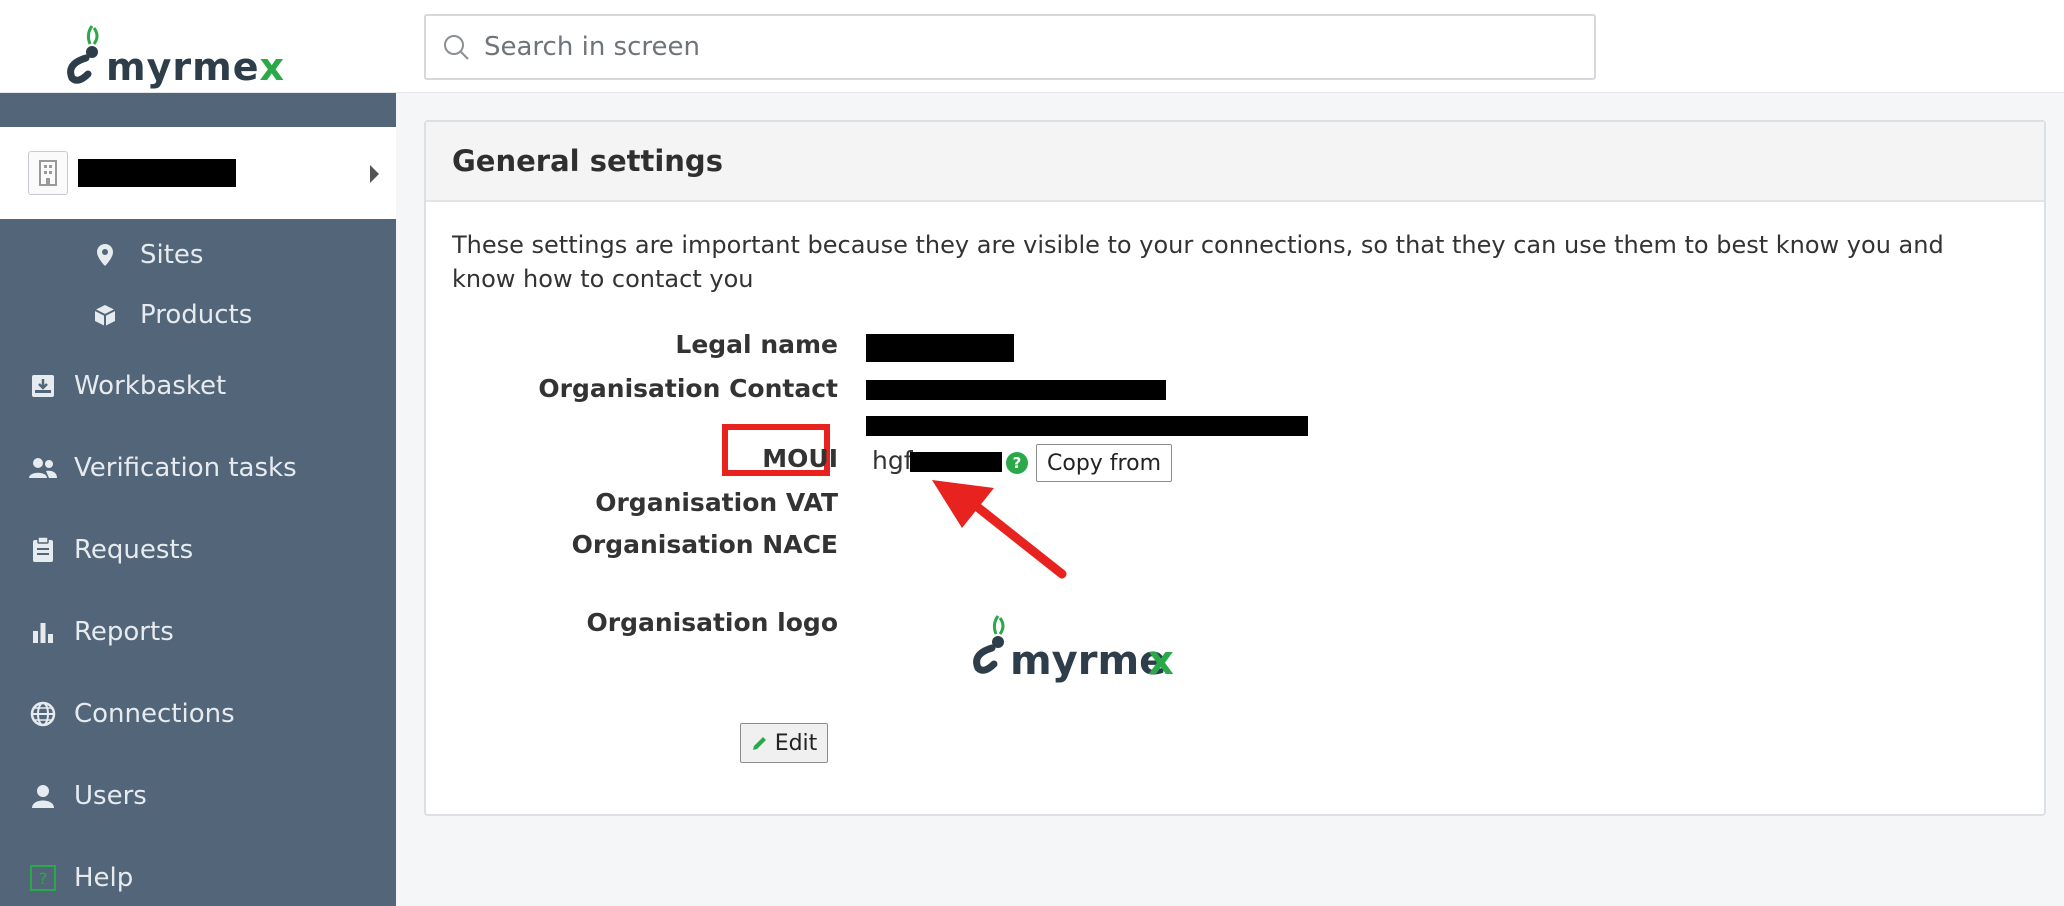 The height and width of the screenshot is (906, 2064). What do you see at coordinates (374, 174) in the screenshot?
I see `caret-right-icon` at bounding box center [374, 174].